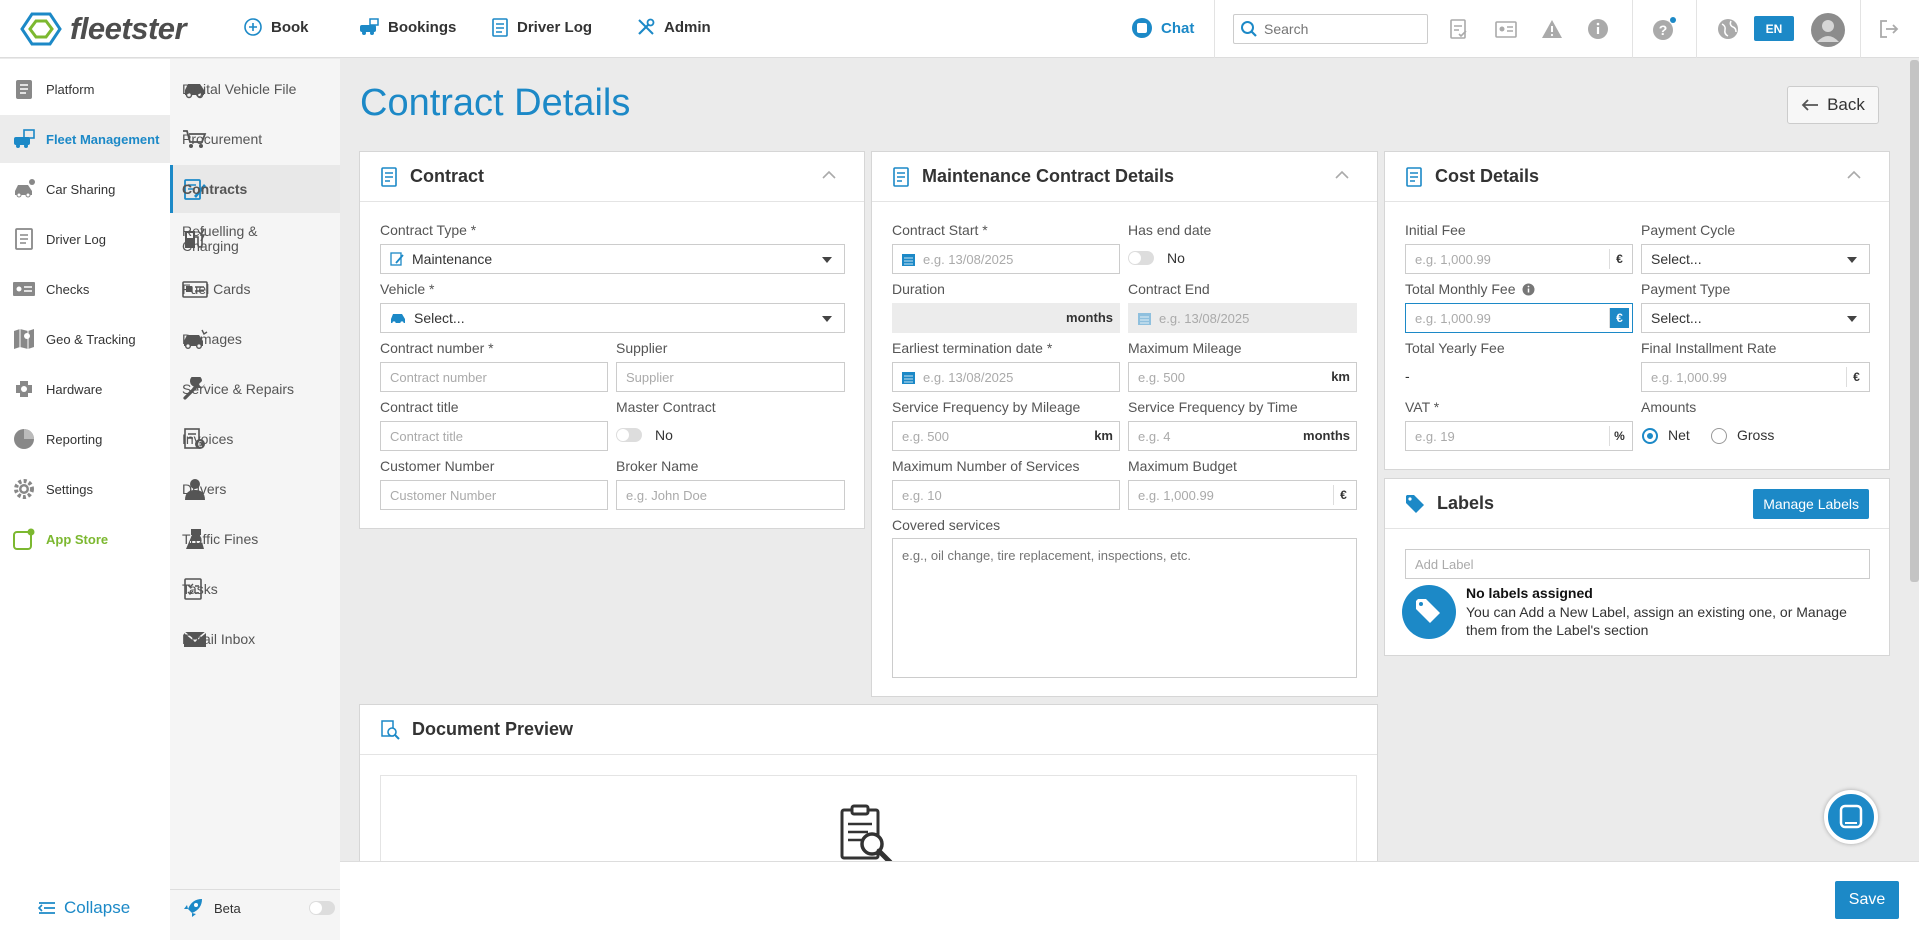  Describe the element at coordinates (255, 139) in the screenshot. I see `subnav-item-procurement: Procurement` at that location.